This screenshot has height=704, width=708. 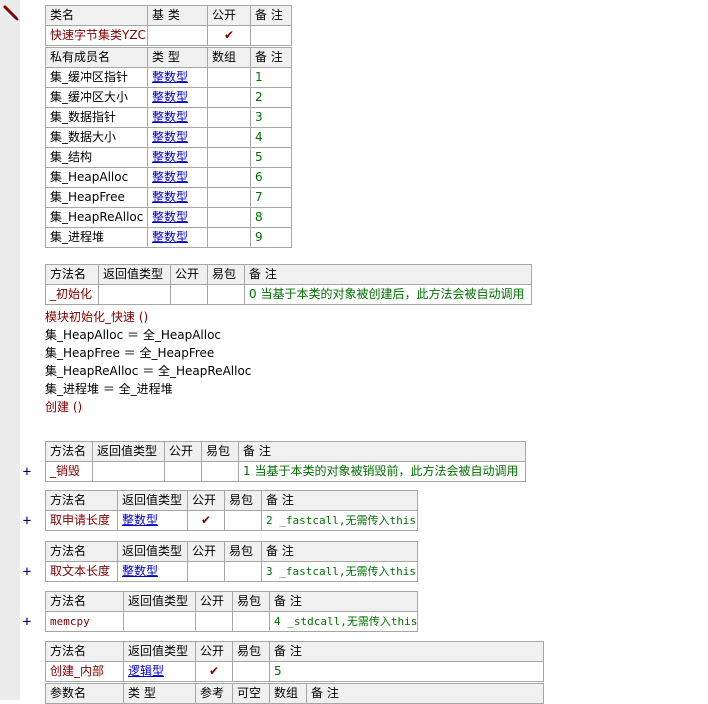 What do you see at coordinates (81, 571) in the screenshot?
I see `method-name-cell: 取文本长度` at bounding box center [81, 571].